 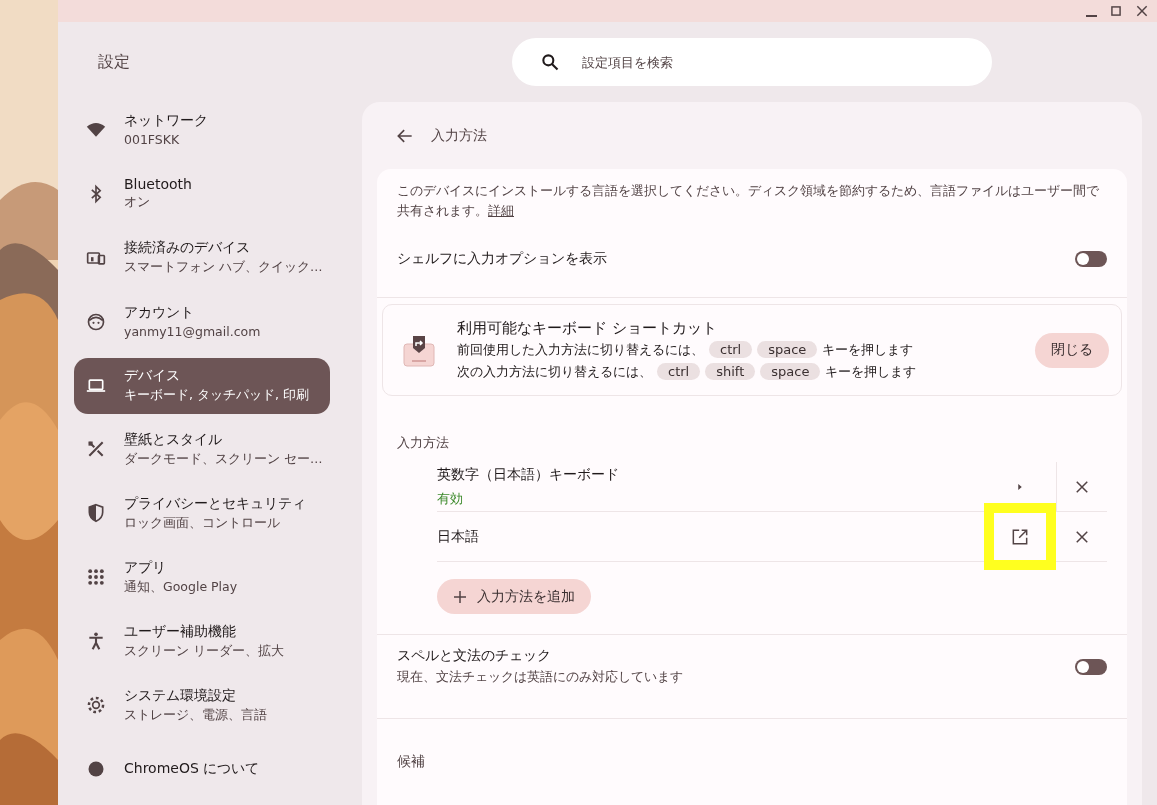 I want to click on highlighted-open-button, so click(x=1020, y=536).